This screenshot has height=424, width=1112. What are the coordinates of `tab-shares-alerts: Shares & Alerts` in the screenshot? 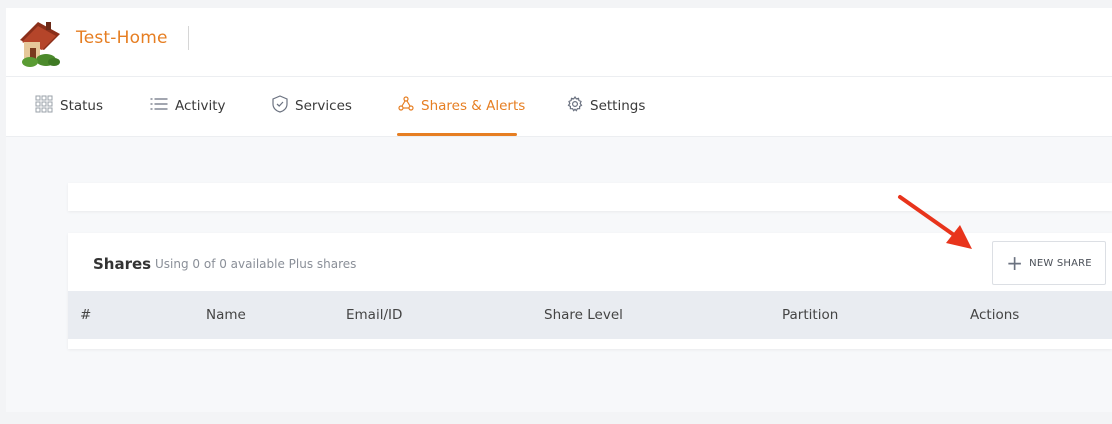 It's located at (461, 106).